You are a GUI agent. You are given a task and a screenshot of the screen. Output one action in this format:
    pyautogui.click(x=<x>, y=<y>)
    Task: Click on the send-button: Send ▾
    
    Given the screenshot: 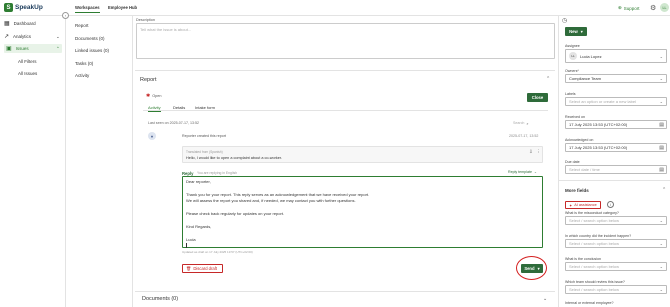 What is the action you would take?
    pyautogui.click(x=532, y=268)
    